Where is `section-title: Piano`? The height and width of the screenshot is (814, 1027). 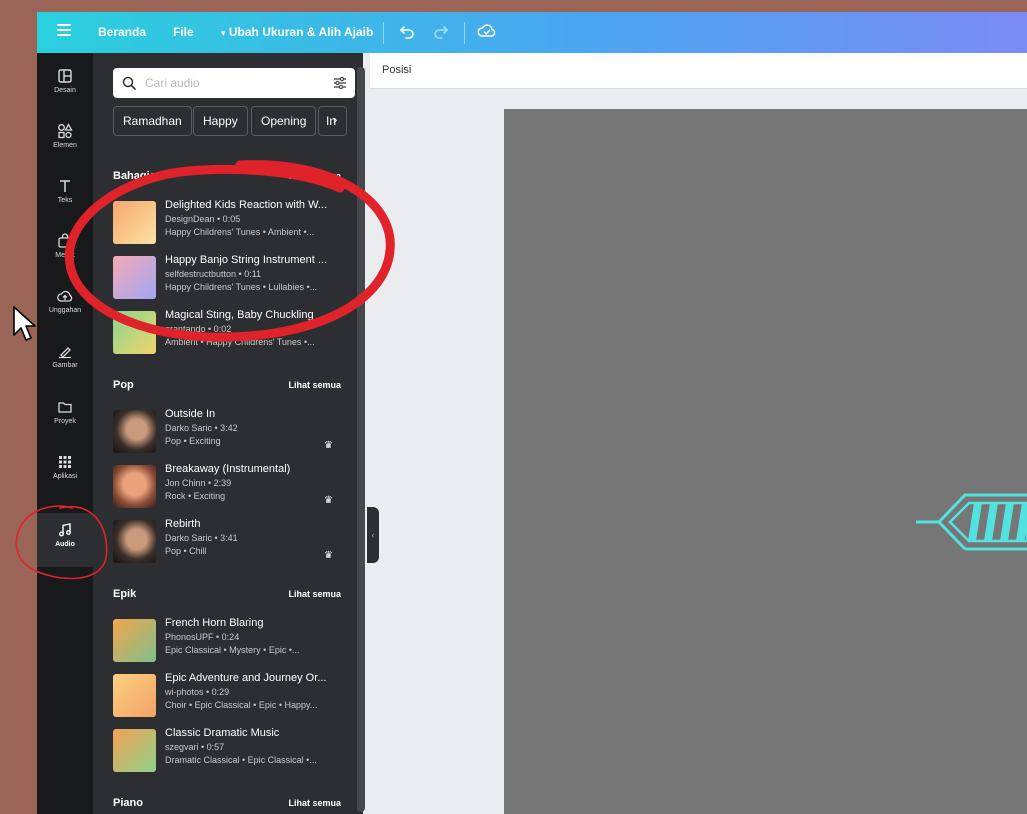
section-title: Piano is located at coordinates (128, 803).